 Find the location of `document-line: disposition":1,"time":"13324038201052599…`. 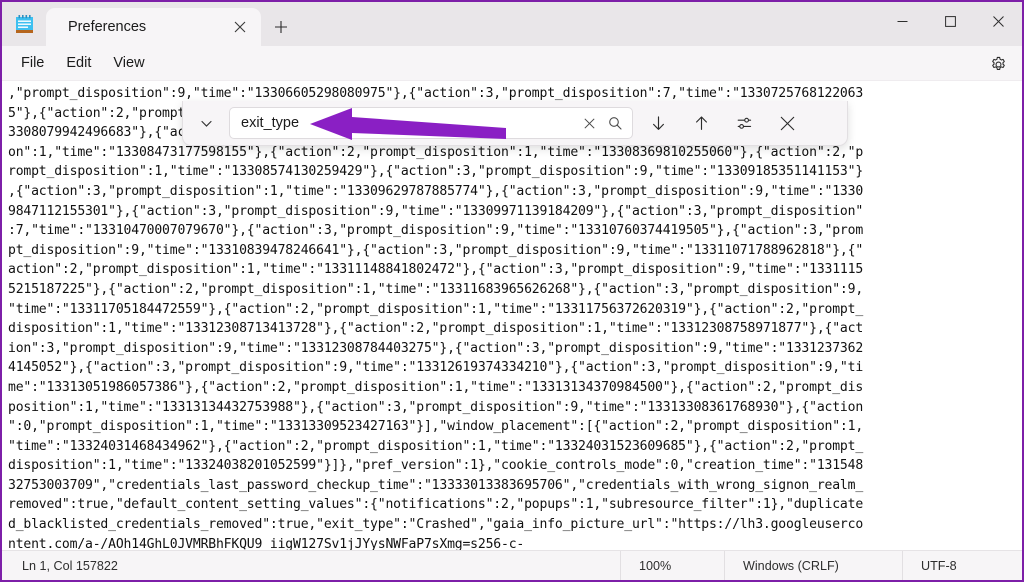

document-line: disposition":1,"time":"13324038201052599… is located at coordinates (436, 466).